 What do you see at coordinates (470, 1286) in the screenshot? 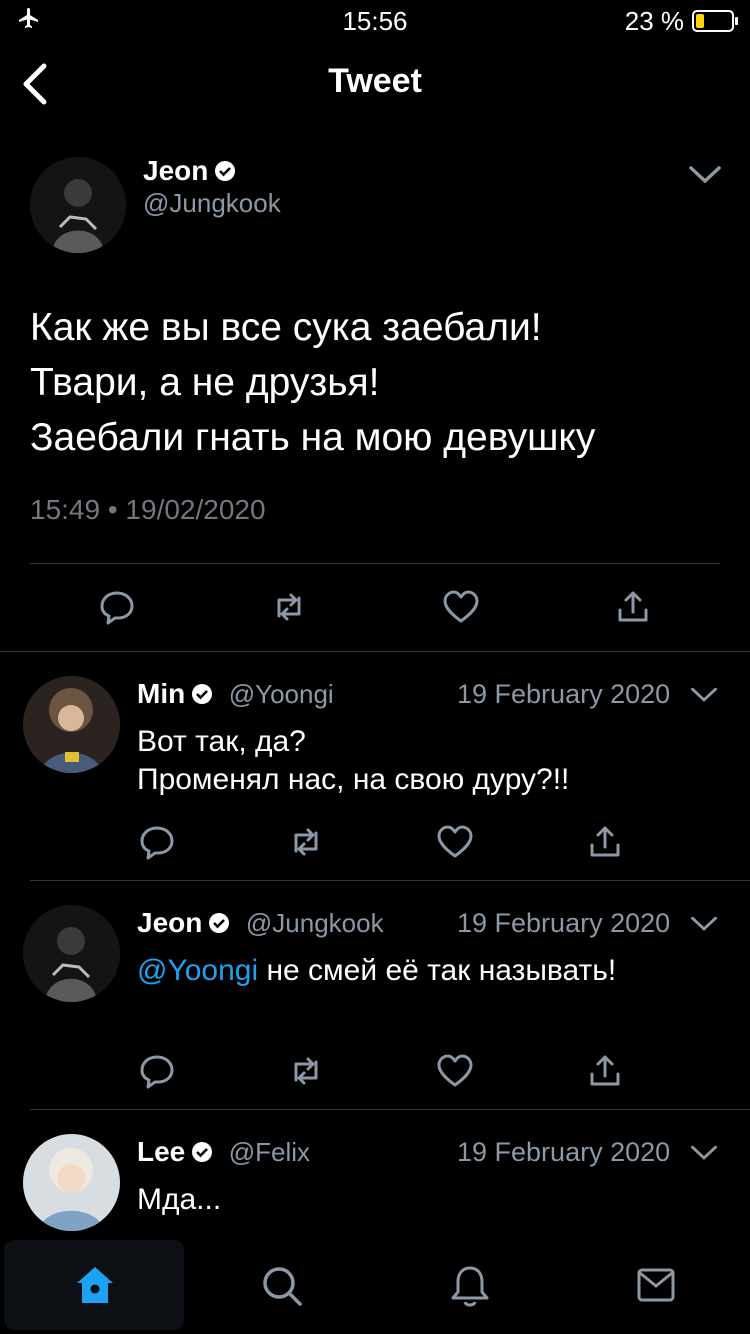
I see `notifications-bell-icon` at bounding box center [470, 1286].